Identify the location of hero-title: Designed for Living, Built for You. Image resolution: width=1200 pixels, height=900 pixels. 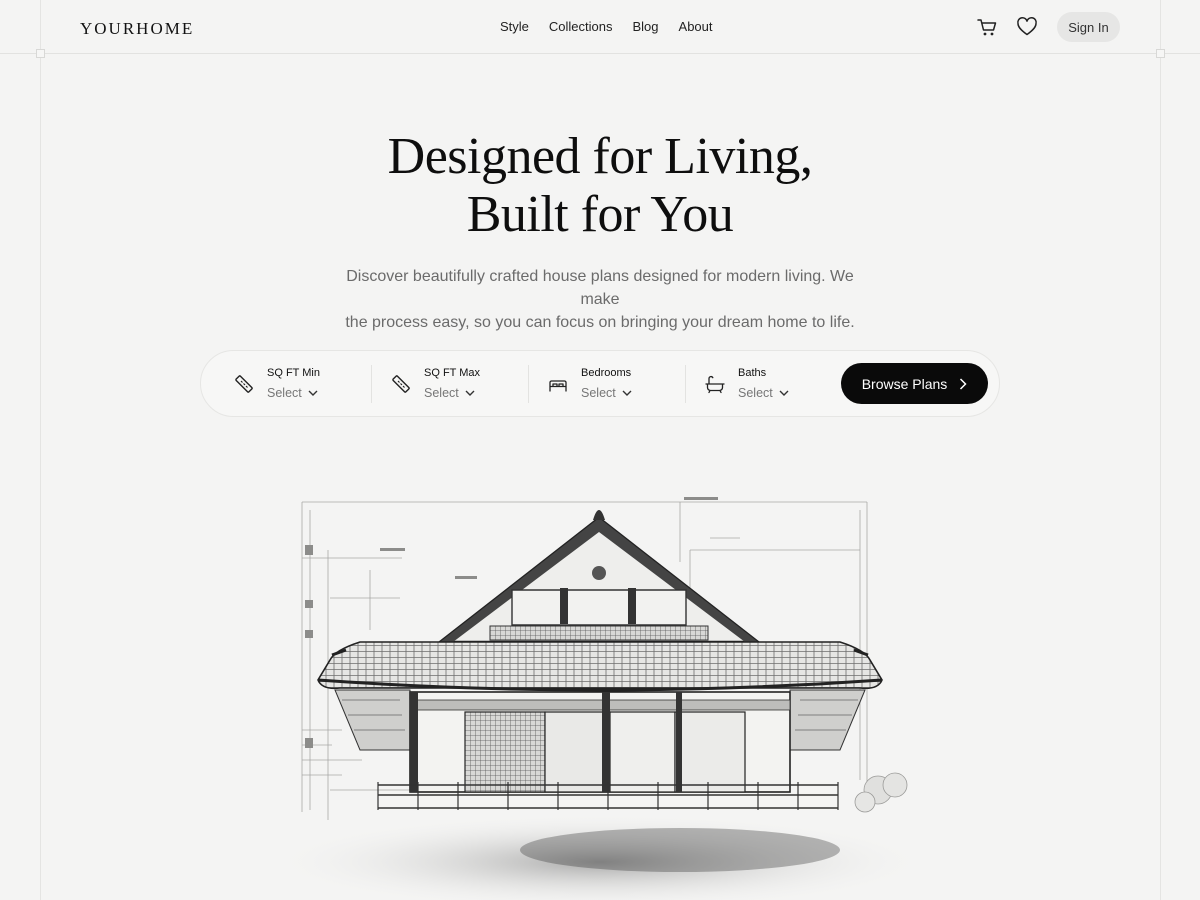
(600, 186).